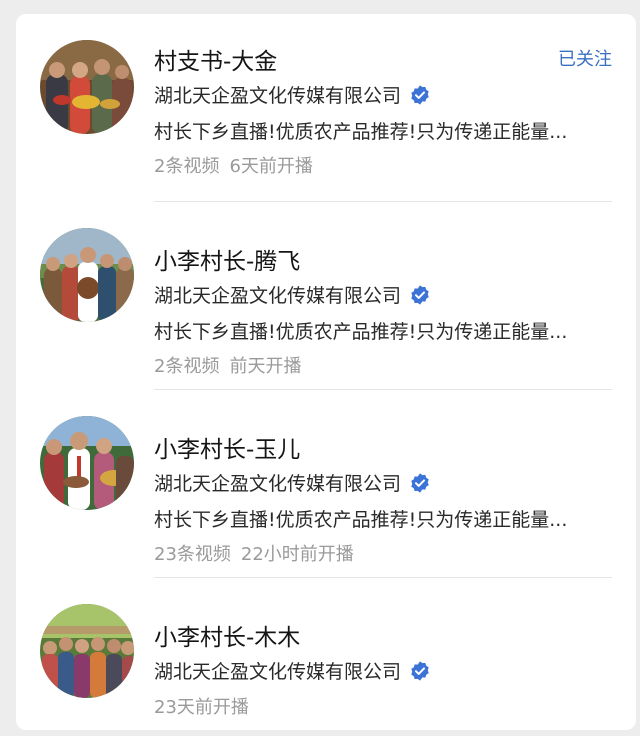  I want to click on video-count: 23条视频, so click(192, 554).